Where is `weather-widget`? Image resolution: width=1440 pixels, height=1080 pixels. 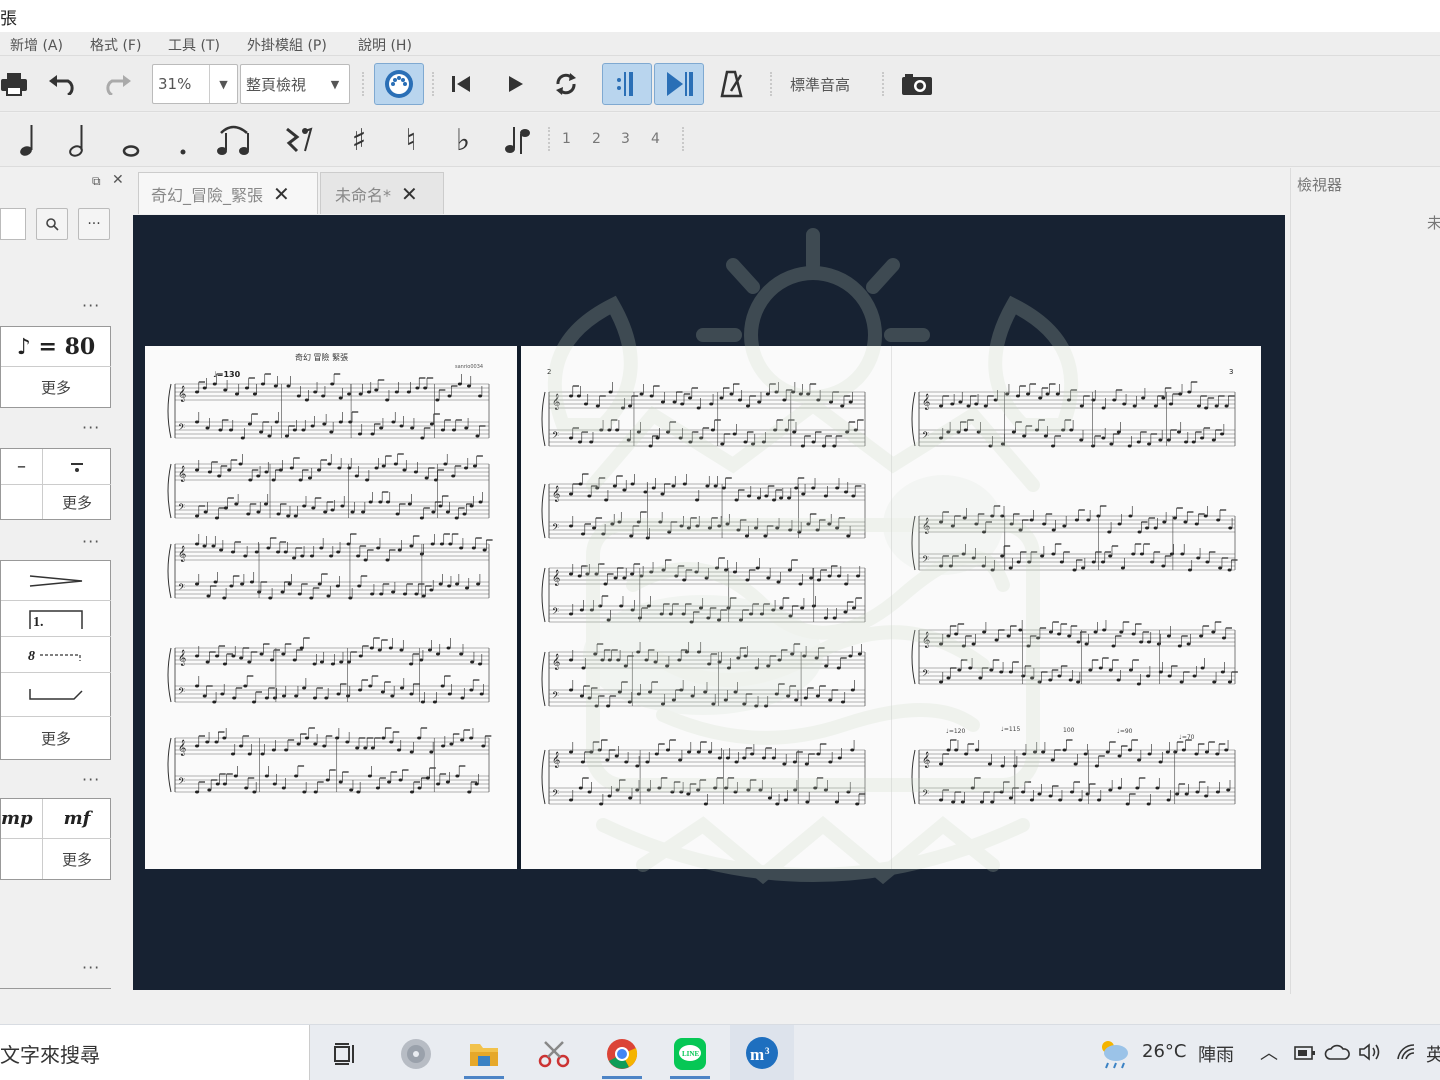 weather-widget is located at coordinates (1114, 1055).